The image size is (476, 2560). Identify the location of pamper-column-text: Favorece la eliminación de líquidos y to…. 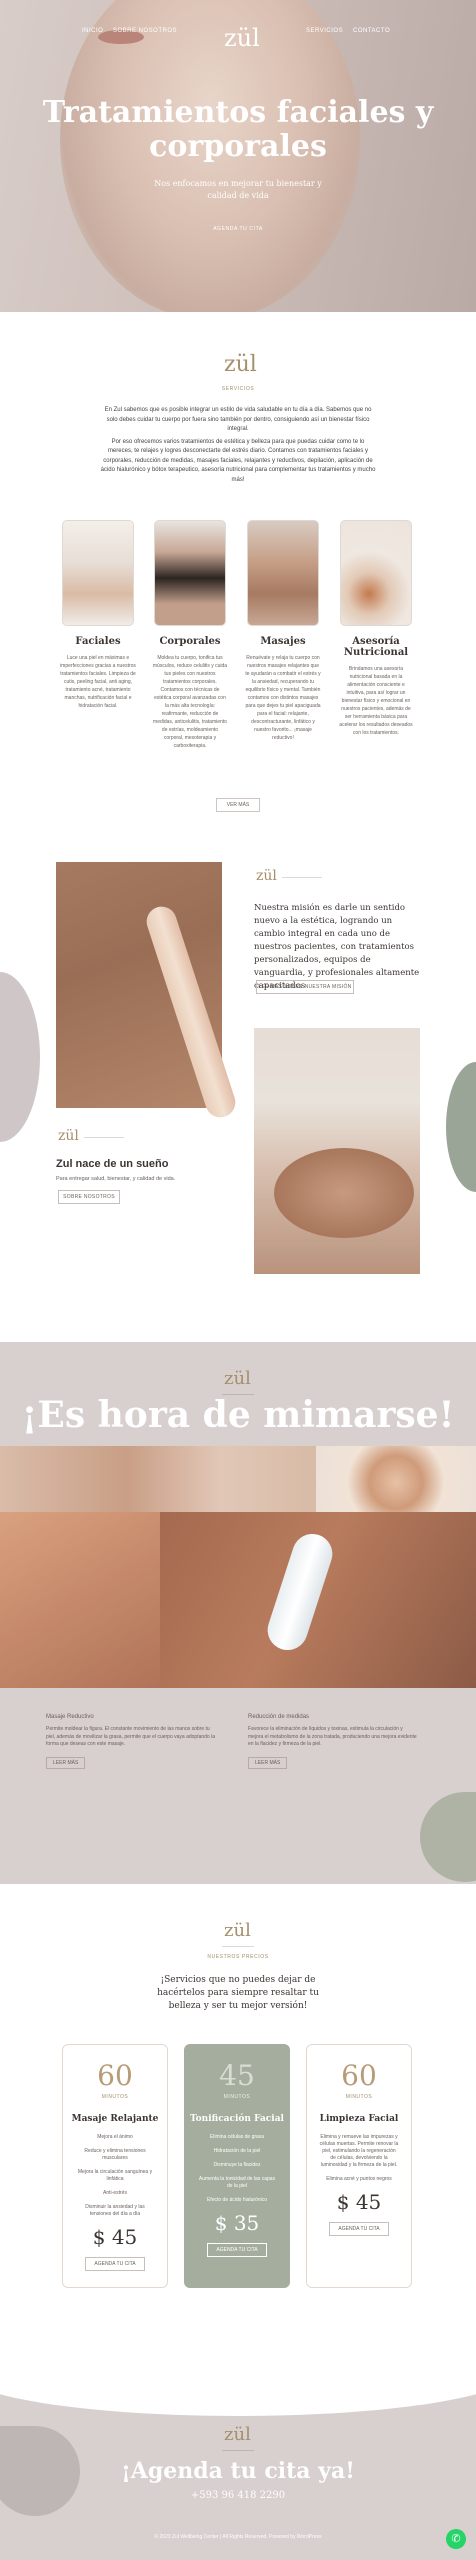
(332, 1736).